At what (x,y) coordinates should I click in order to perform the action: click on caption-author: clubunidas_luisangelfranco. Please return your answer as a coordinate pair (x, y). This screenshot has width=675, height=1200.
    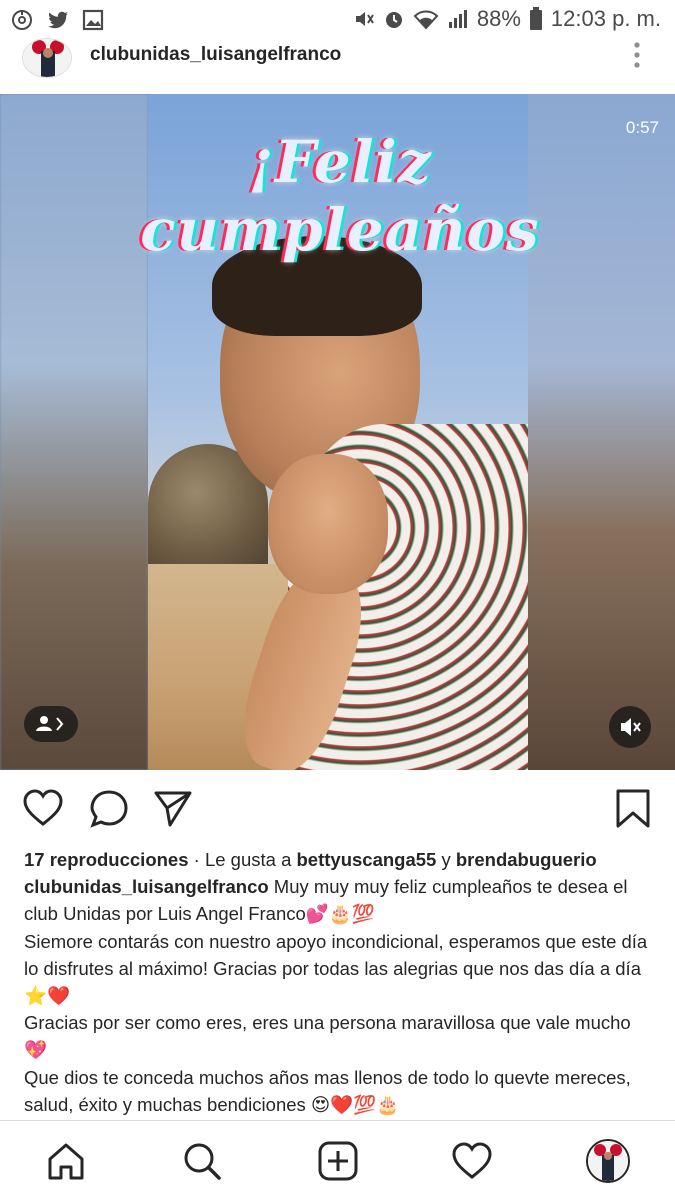
    Looking at the image, I should click on (146, 886).